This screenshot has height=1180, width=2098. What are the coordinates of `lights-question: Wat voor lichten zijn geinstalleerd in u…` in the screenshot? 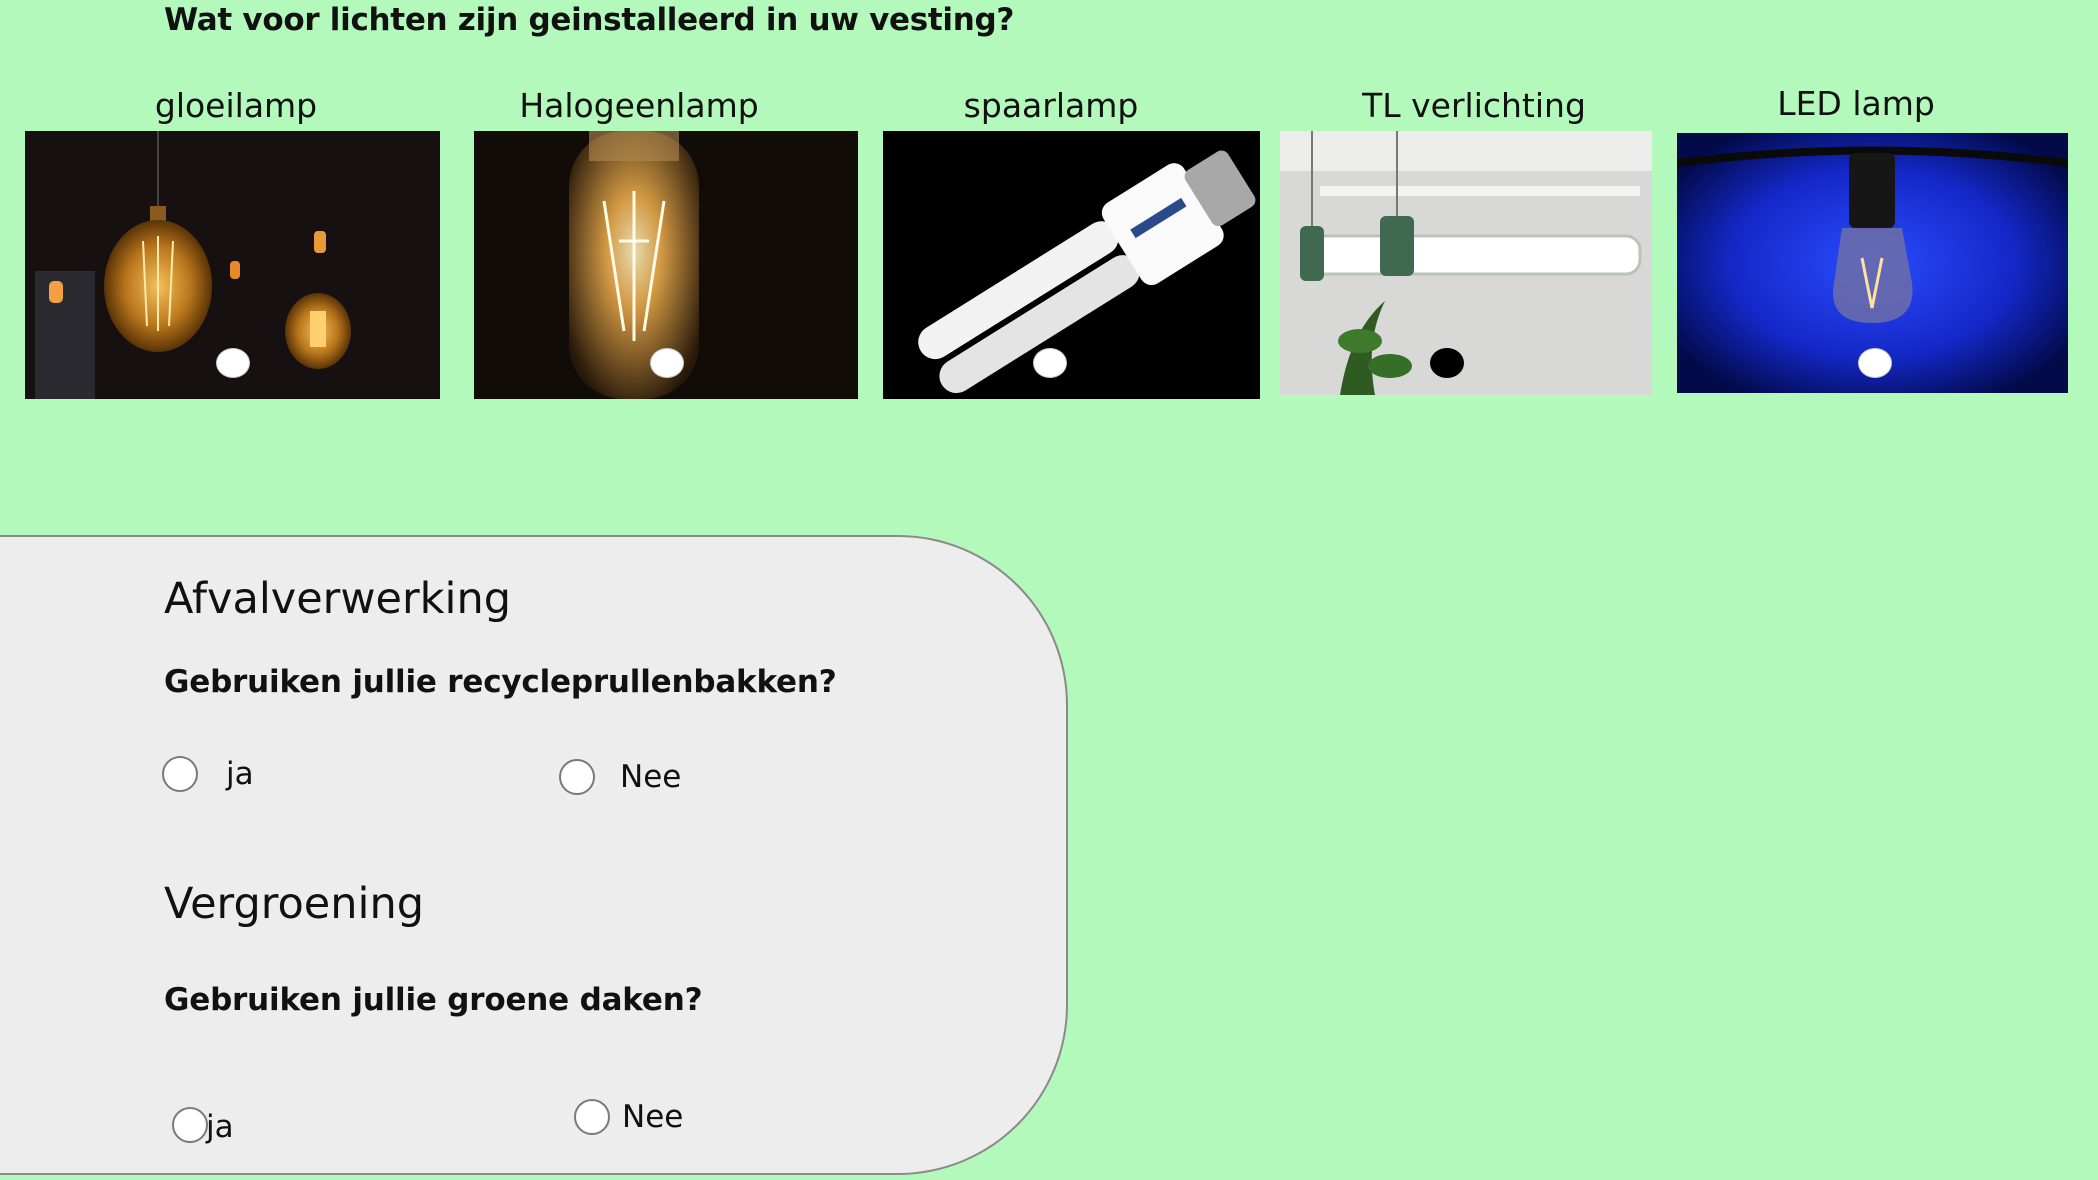 It's located at (589, 20).